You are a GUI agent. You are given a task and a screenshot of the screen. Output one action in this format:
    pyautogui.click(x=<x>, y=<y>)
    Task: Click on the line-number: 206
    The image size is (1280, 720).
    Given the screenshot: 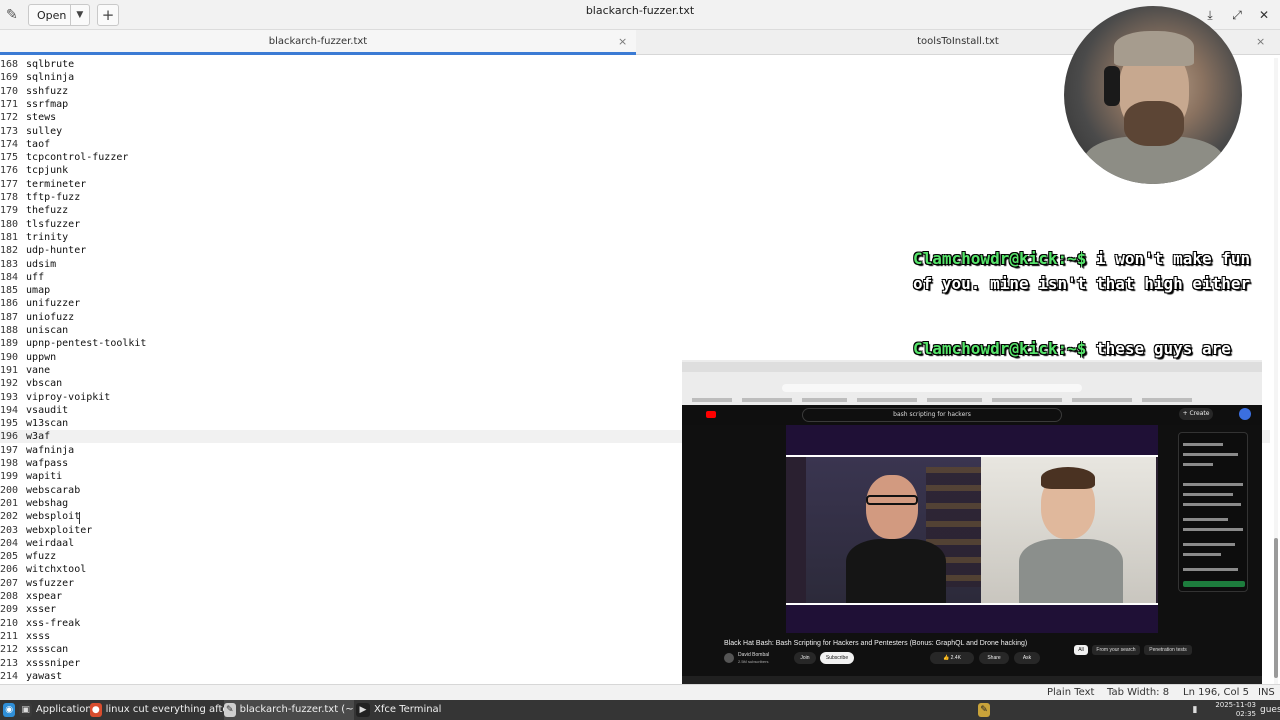 What is the action you would take?
    pyautogui.click(x=9, y=570)
    